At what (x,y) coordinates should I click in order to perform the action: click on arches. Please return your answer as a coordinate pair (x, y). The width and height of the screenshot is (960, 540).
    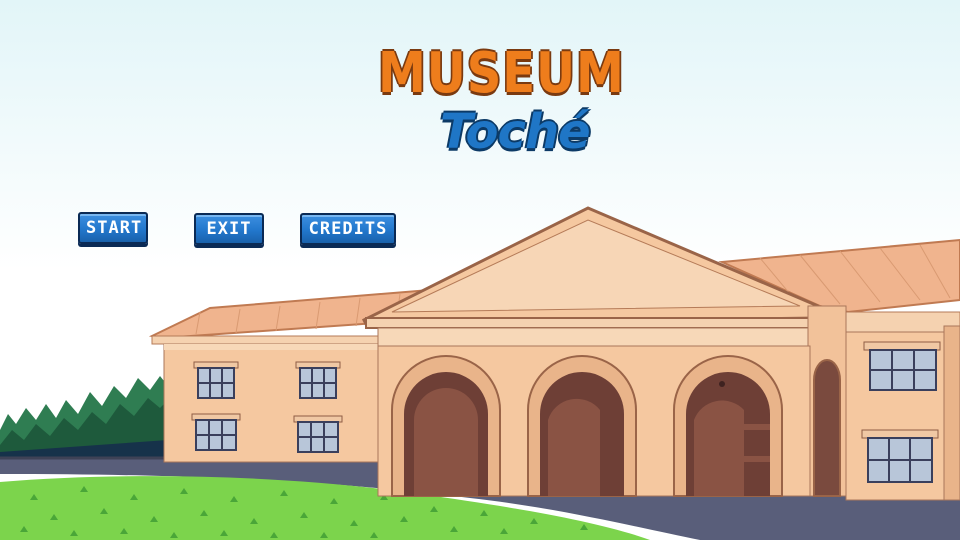
    Looking at the image, I should click on (587, 426).